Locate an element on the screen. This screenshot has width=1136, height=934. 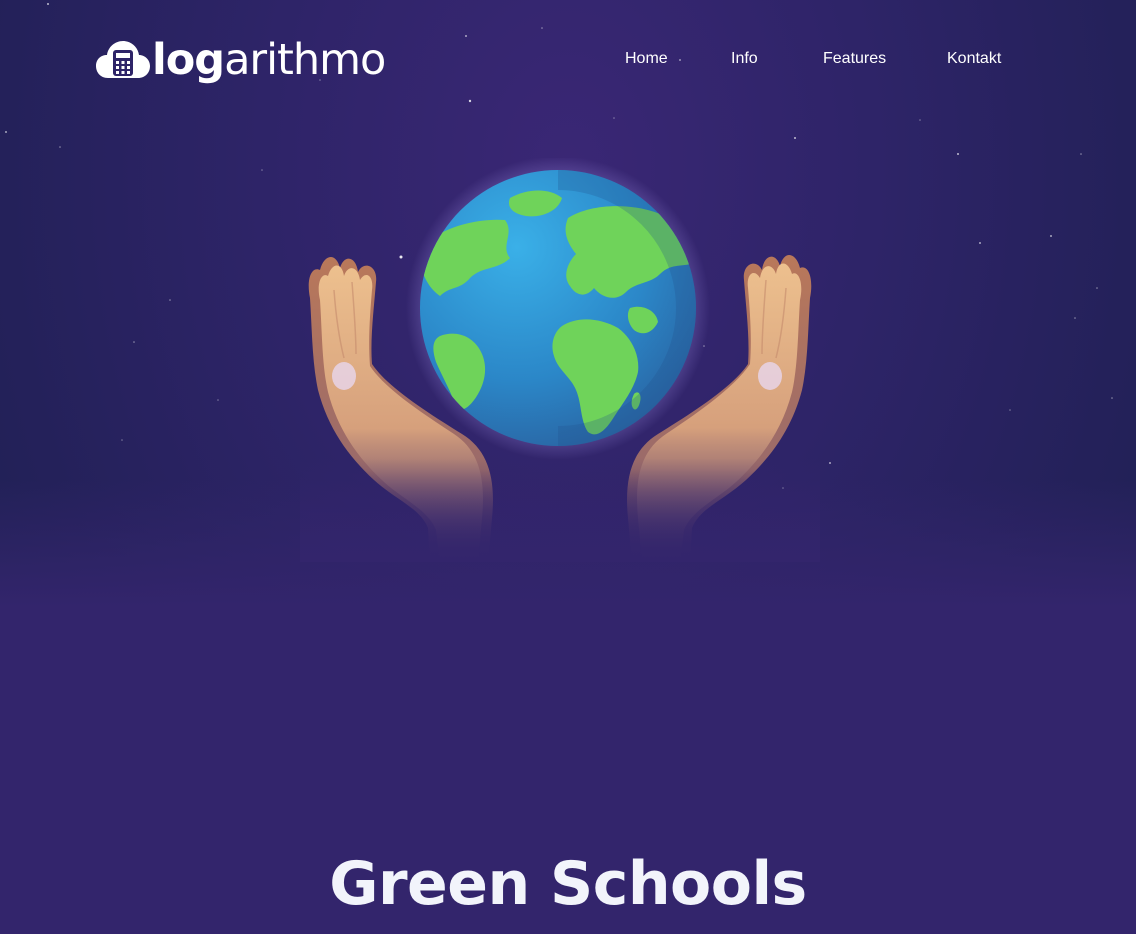
nav-kontakt-link: Kontakt is located at coordinates (974, 59).